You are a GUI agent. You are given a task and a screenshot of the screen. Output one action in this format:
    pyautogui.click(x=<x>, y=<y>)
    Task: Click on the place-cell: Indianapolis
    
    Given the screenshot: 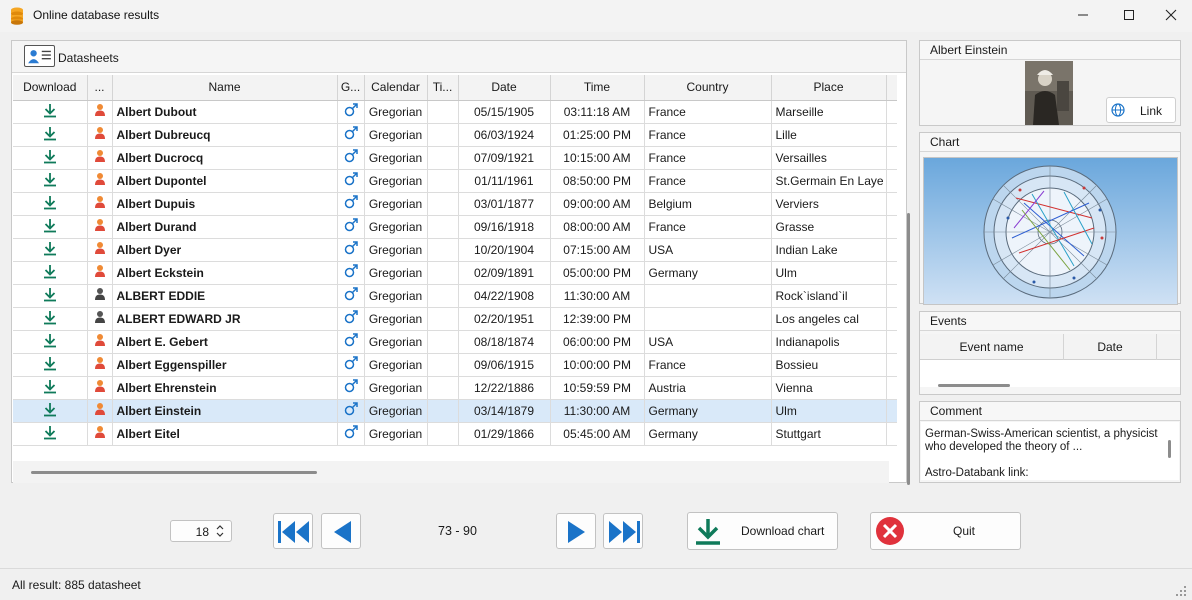 What is the action you would take?
    pyautogui.click(x=829, y=342)
    